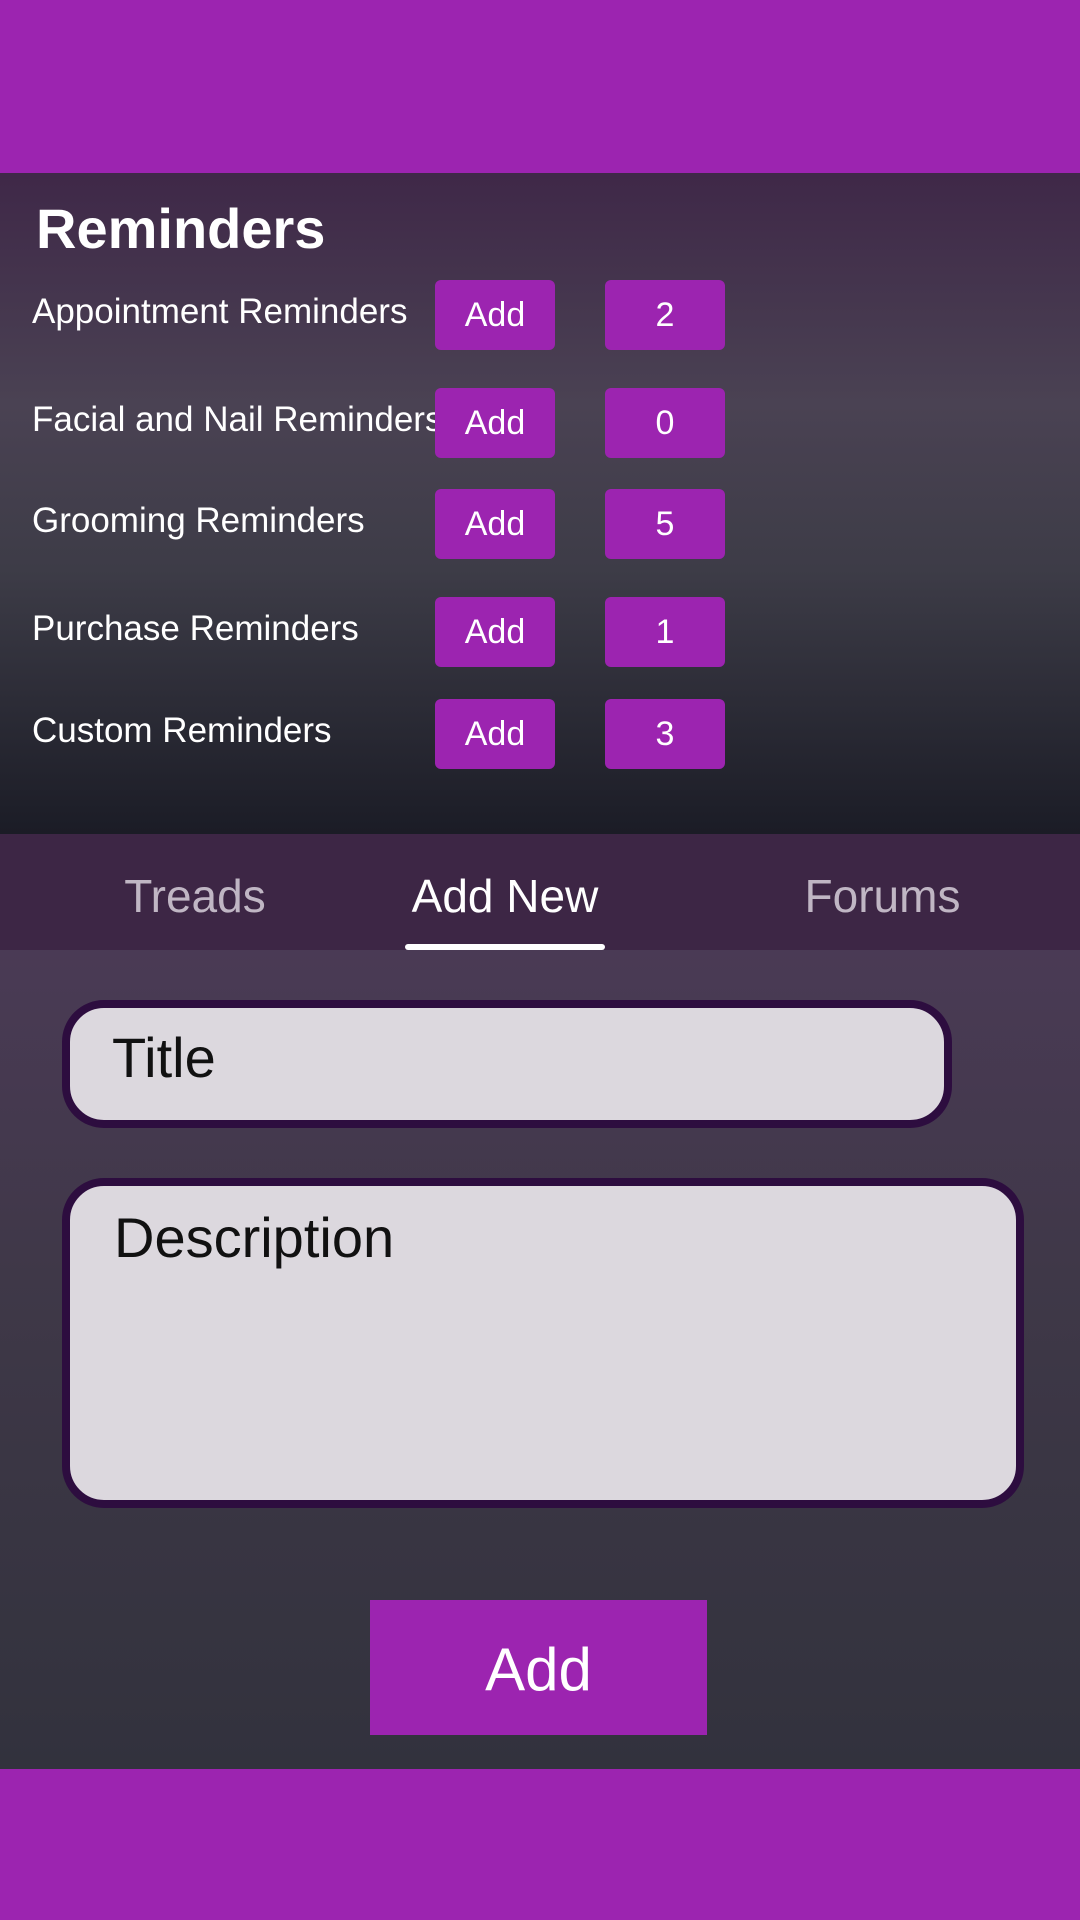 The image size is (1080, 1920). What do you see at coordinates (198, 520) in the screenshot?
I see `reminder-label: Grooming Reminders` at bounding box center [198, 520].